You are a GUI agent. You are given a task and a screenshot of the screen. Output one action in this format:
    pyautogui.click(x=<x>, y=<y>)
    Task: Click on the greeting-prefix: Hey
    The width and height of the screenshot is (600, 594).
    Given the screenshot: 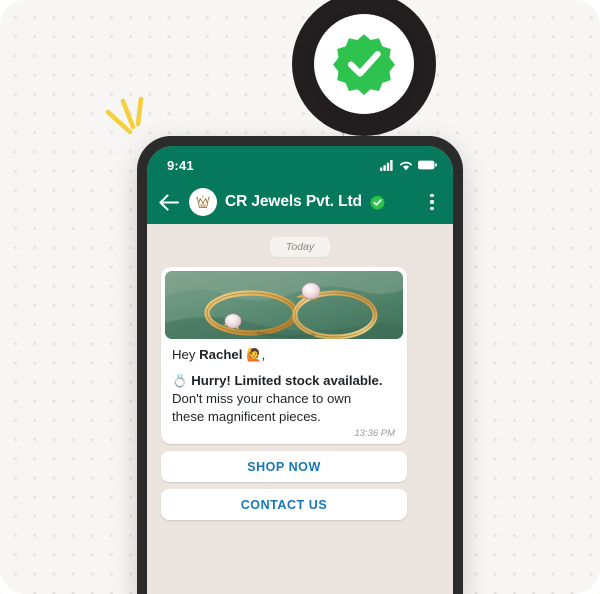 What is the action you would take?
    pyautogui.click(x=186, y=354)
    